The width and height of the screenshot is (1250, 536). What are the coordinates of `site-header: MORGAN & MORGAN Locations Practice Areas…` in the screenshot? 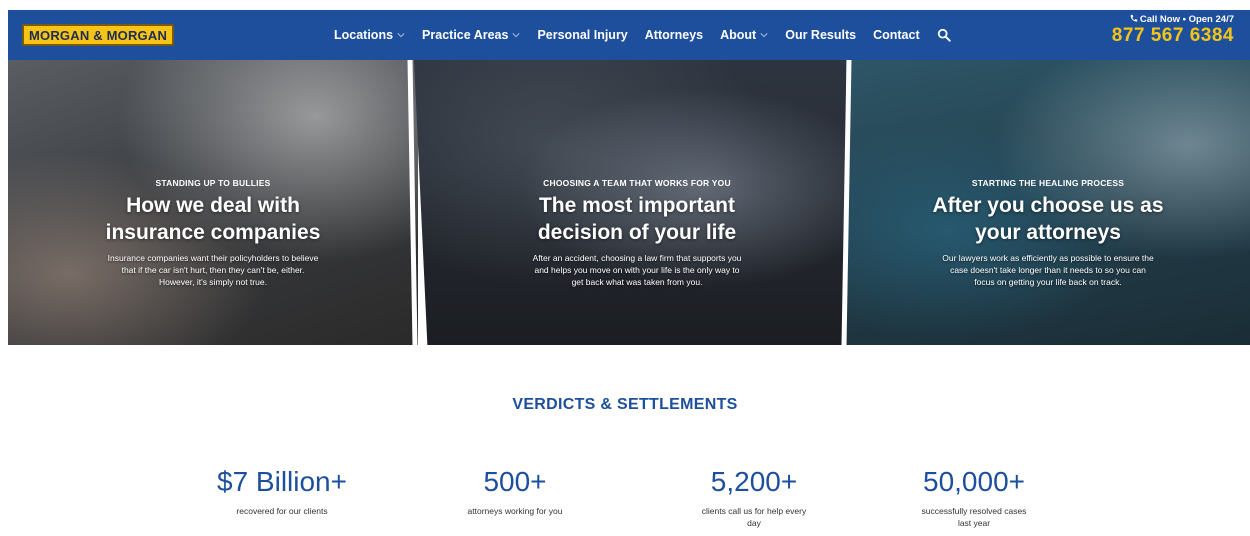 It's located at (629, 35).